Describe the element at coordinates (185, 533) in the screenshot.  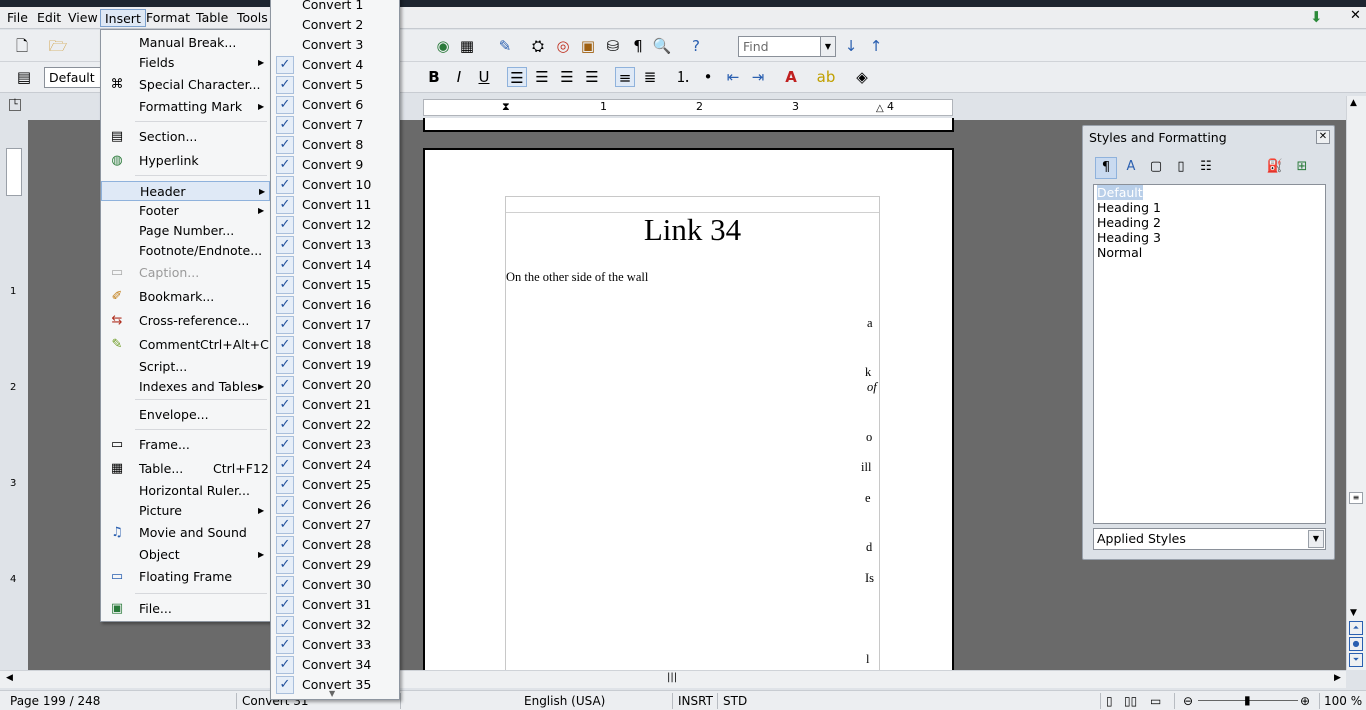
I see `menu-item-movie-sound: ♫ Movie and Sound` at that location.